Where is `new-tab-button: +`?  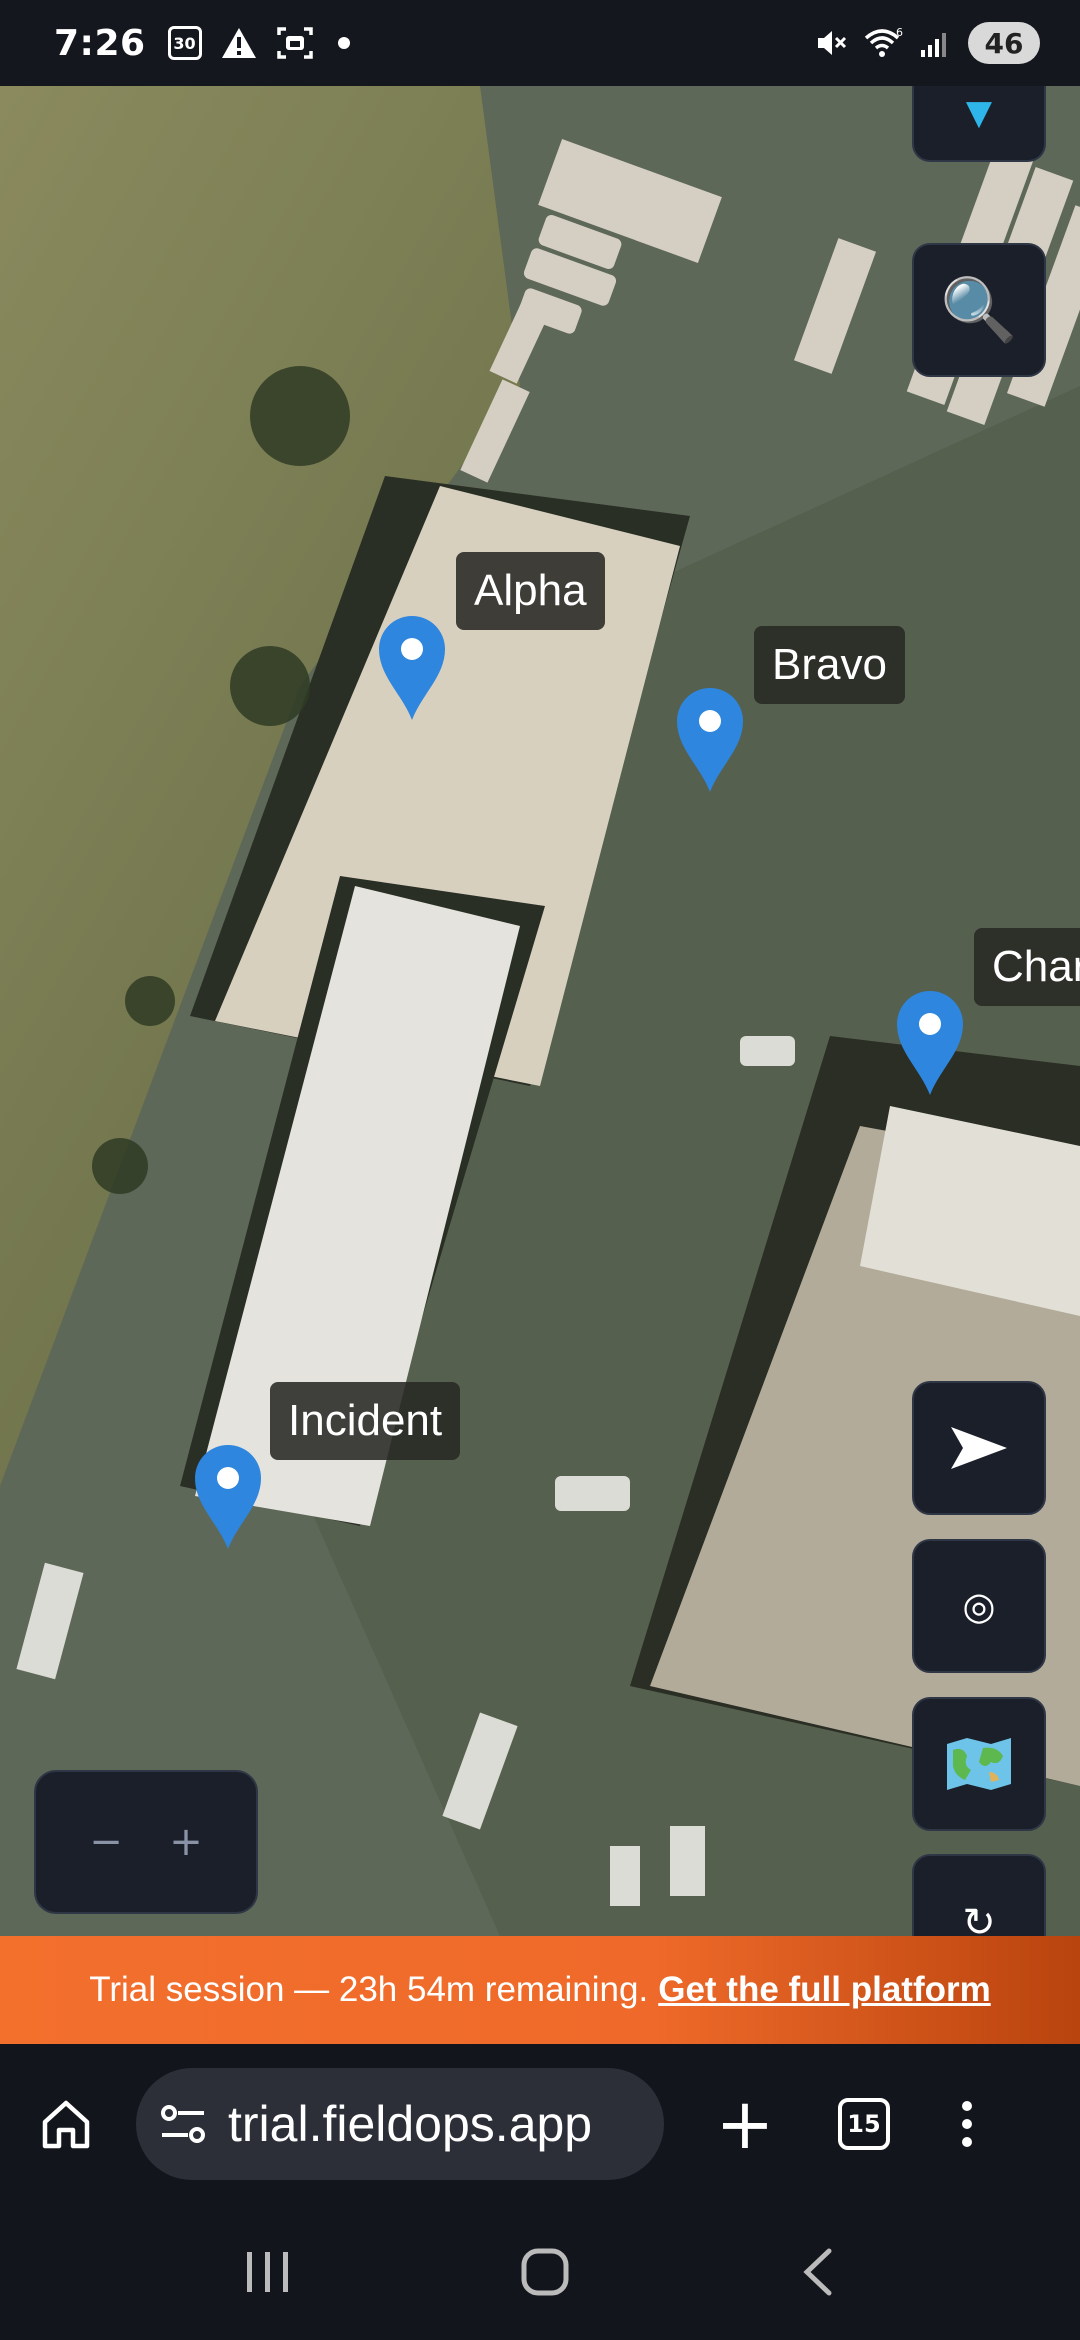 new-tab-button: + is located at coordinates (745, 2124).